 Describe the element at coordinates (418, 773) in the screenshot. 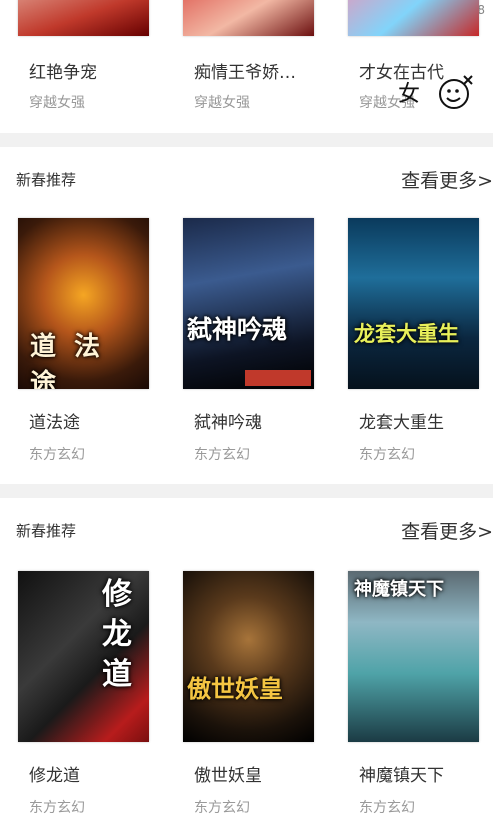

I see `book-title: 神魔镇天下` at that location.